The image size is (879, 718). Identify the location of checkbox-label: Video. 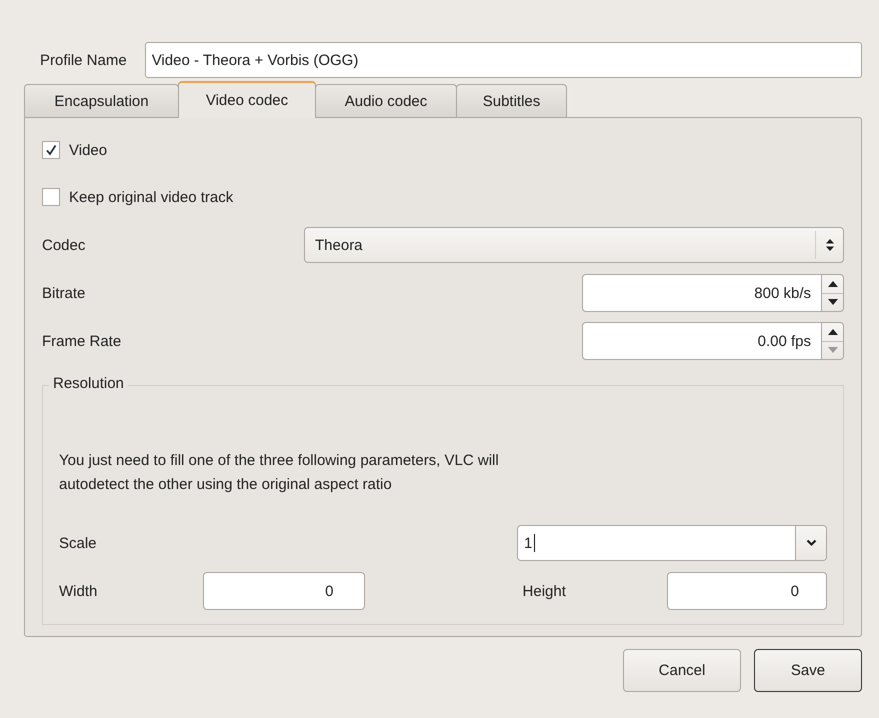
(88, 150).